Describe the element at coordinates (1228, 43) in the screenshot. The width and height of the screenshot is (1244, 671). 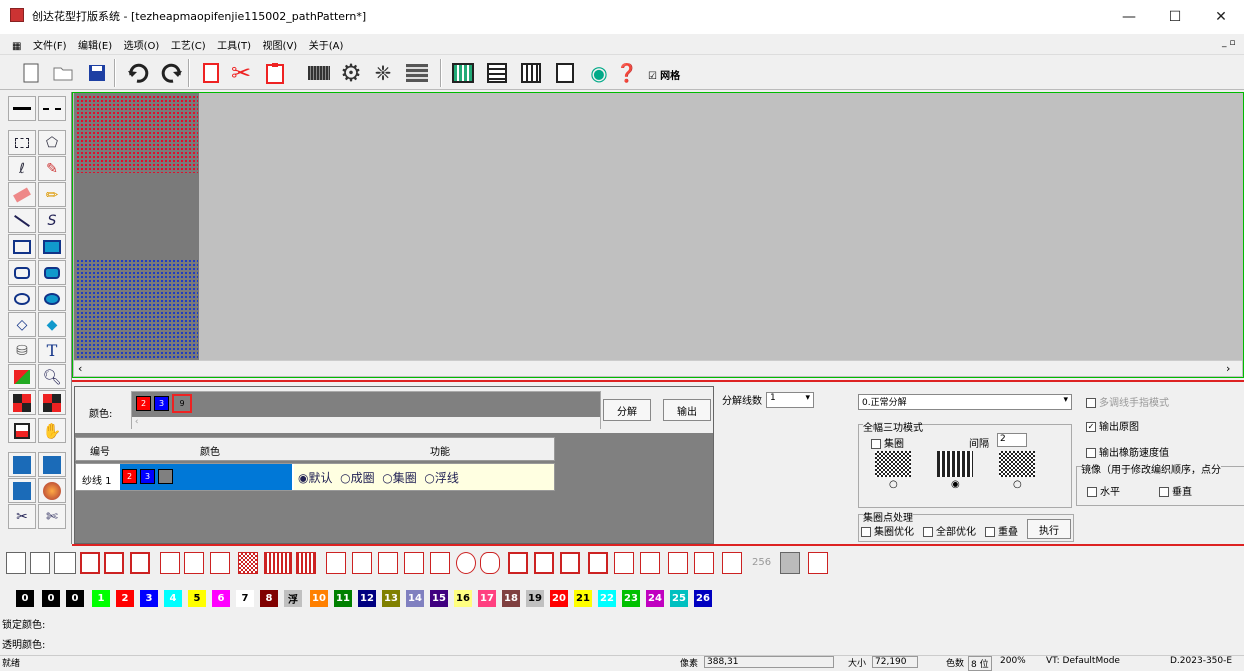
I see `mdi-controls: _ ▫` at that location.